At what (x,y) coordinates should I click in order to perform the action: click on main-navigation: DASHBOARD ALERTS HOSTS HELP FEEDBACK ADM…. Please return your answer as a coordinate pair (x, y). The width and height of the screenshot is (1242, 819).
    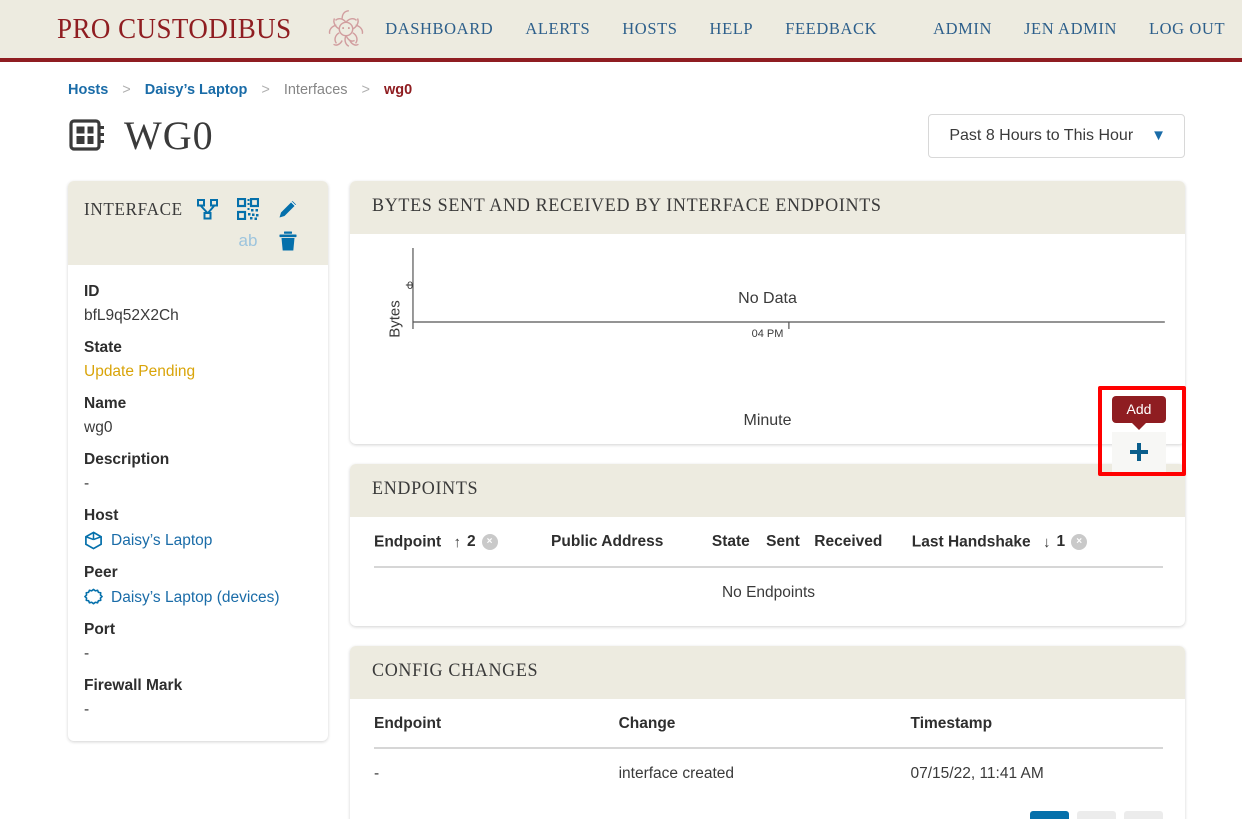
    Looking at the image, I should click on (805, 29).